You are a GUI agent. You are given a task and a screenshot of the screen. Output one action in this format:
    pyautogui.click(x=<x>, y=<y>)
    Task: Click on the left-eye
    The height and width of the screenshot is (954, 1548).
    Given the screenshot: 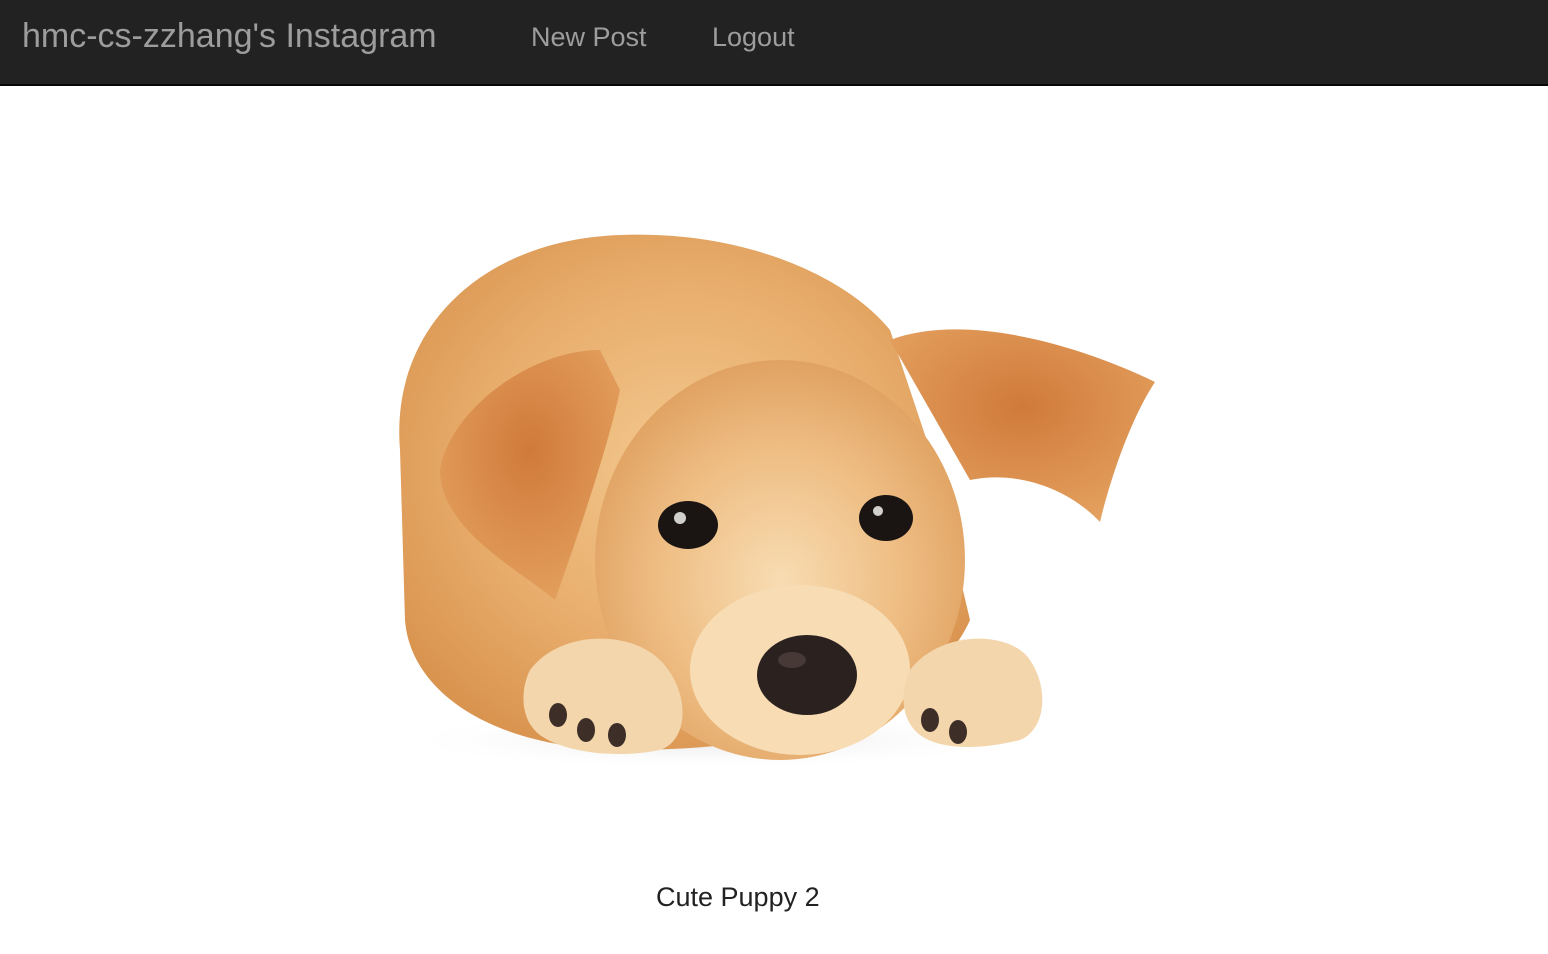 What is the action you would take?
    pyautogui.click(x=688, y=525)
    